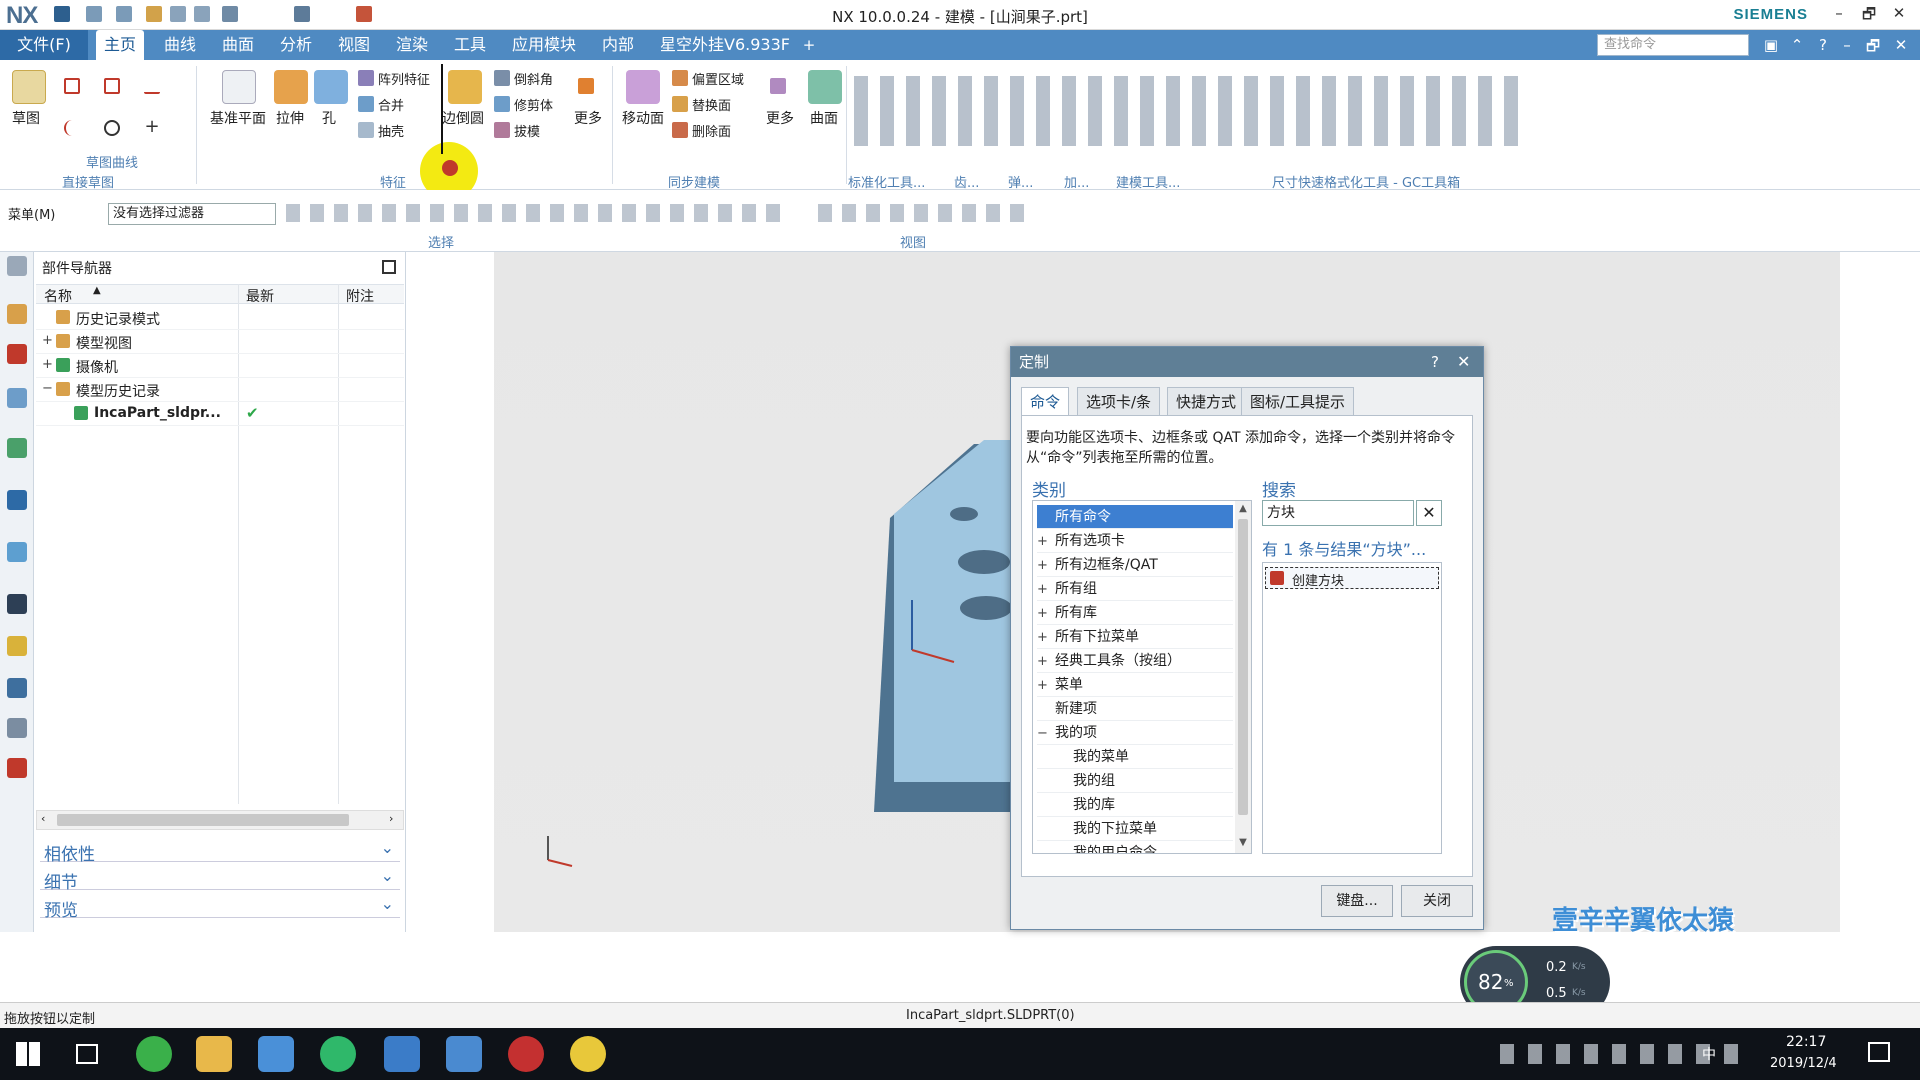 The width and height of the screenshot is (1920, 1080). I want to click on tab-plugin: 星空外挂V6.933F, so click(725, 45).